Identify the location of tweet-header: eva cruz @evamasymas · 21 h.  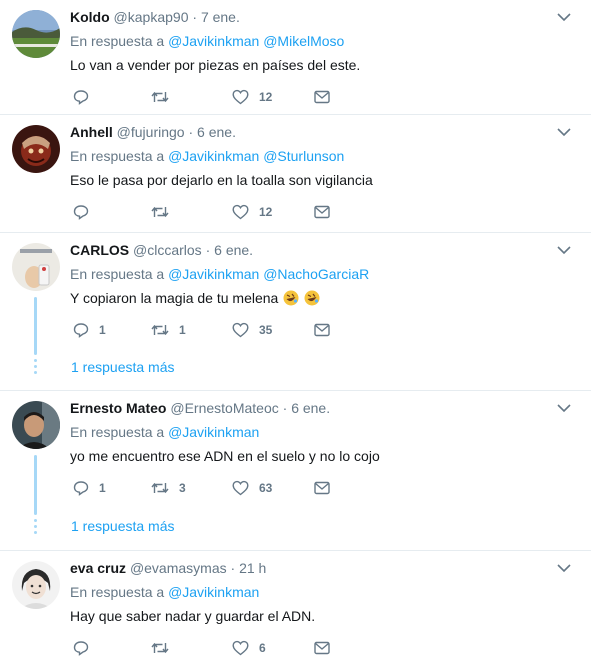
(168, 568).